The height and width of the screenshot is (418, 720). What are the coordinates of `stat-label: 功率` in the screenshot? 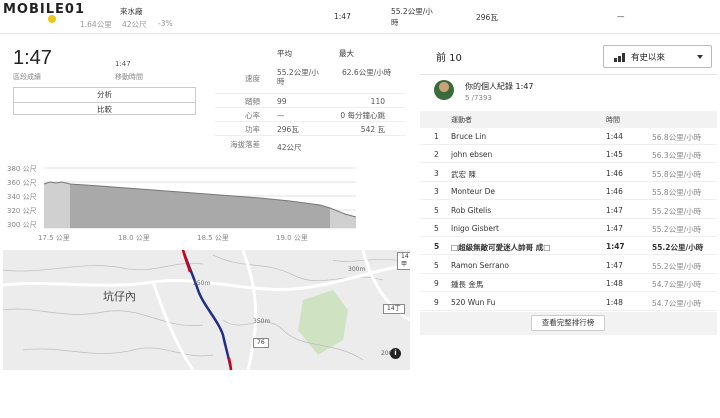 It's located at (252, 129).